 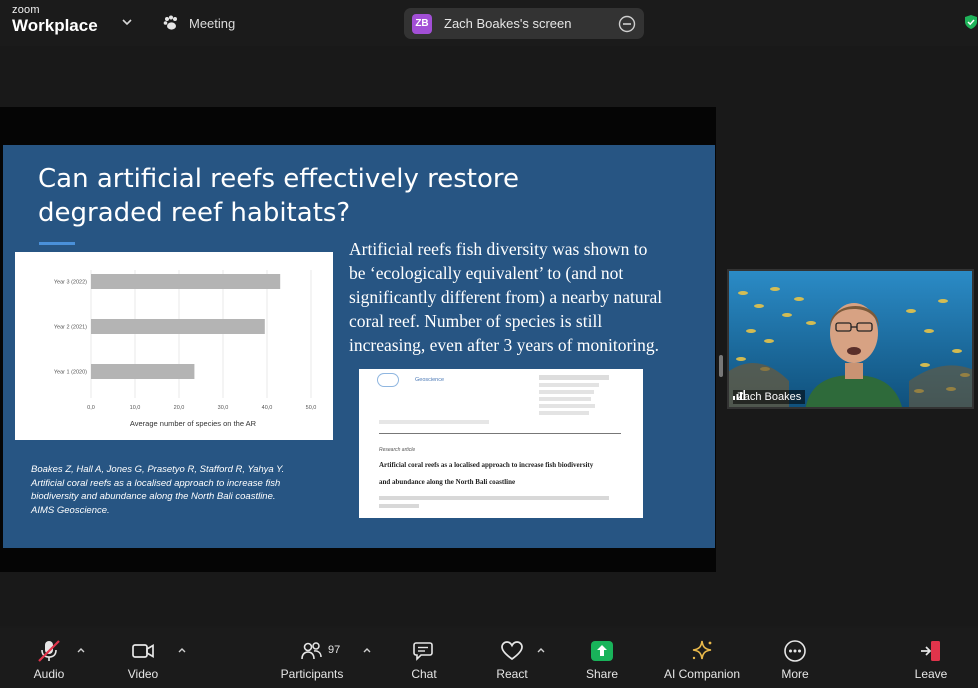 I want to click on chart-category-label: Year 2 (2021), so click(x=70, y=328).